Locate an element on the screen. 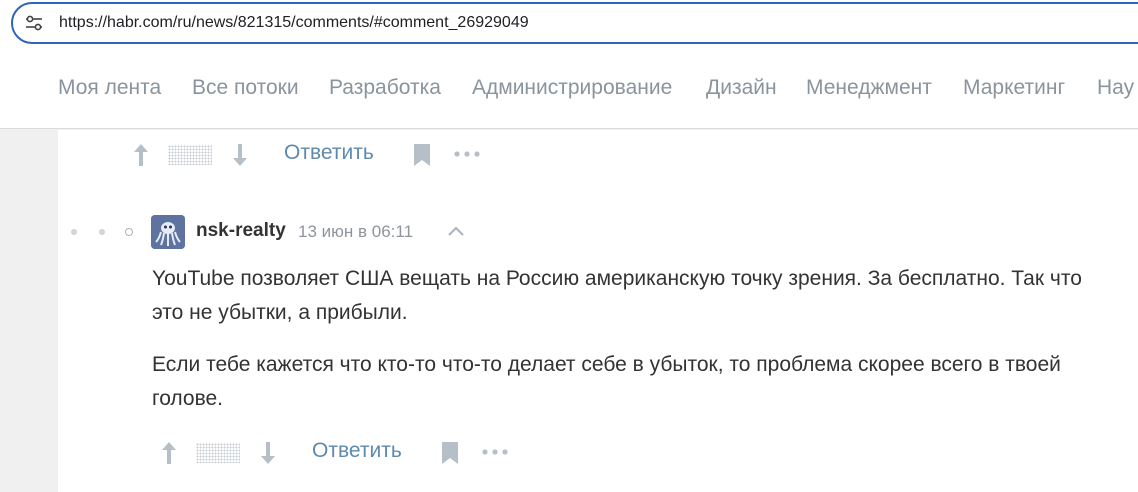 The width and height of the screenshot is (1138, 492). site-settings-icon is located at coordinates (34, 23).